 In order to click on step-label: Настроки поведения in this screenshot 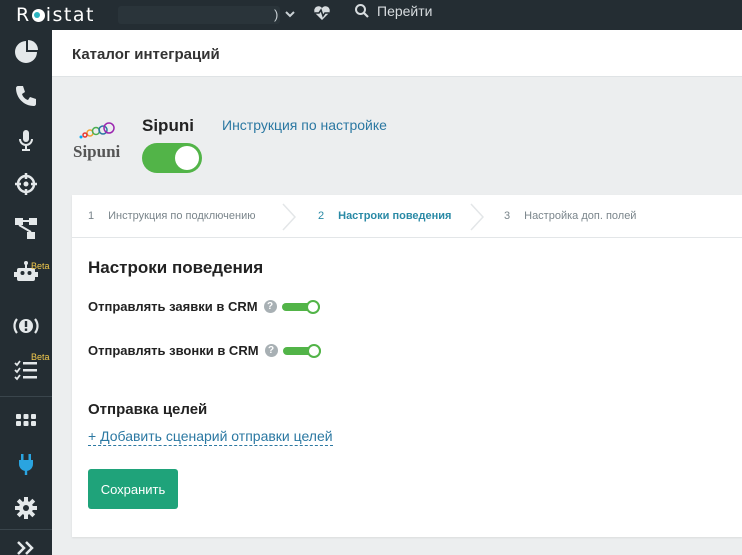, I will do `click(395, 216)`.